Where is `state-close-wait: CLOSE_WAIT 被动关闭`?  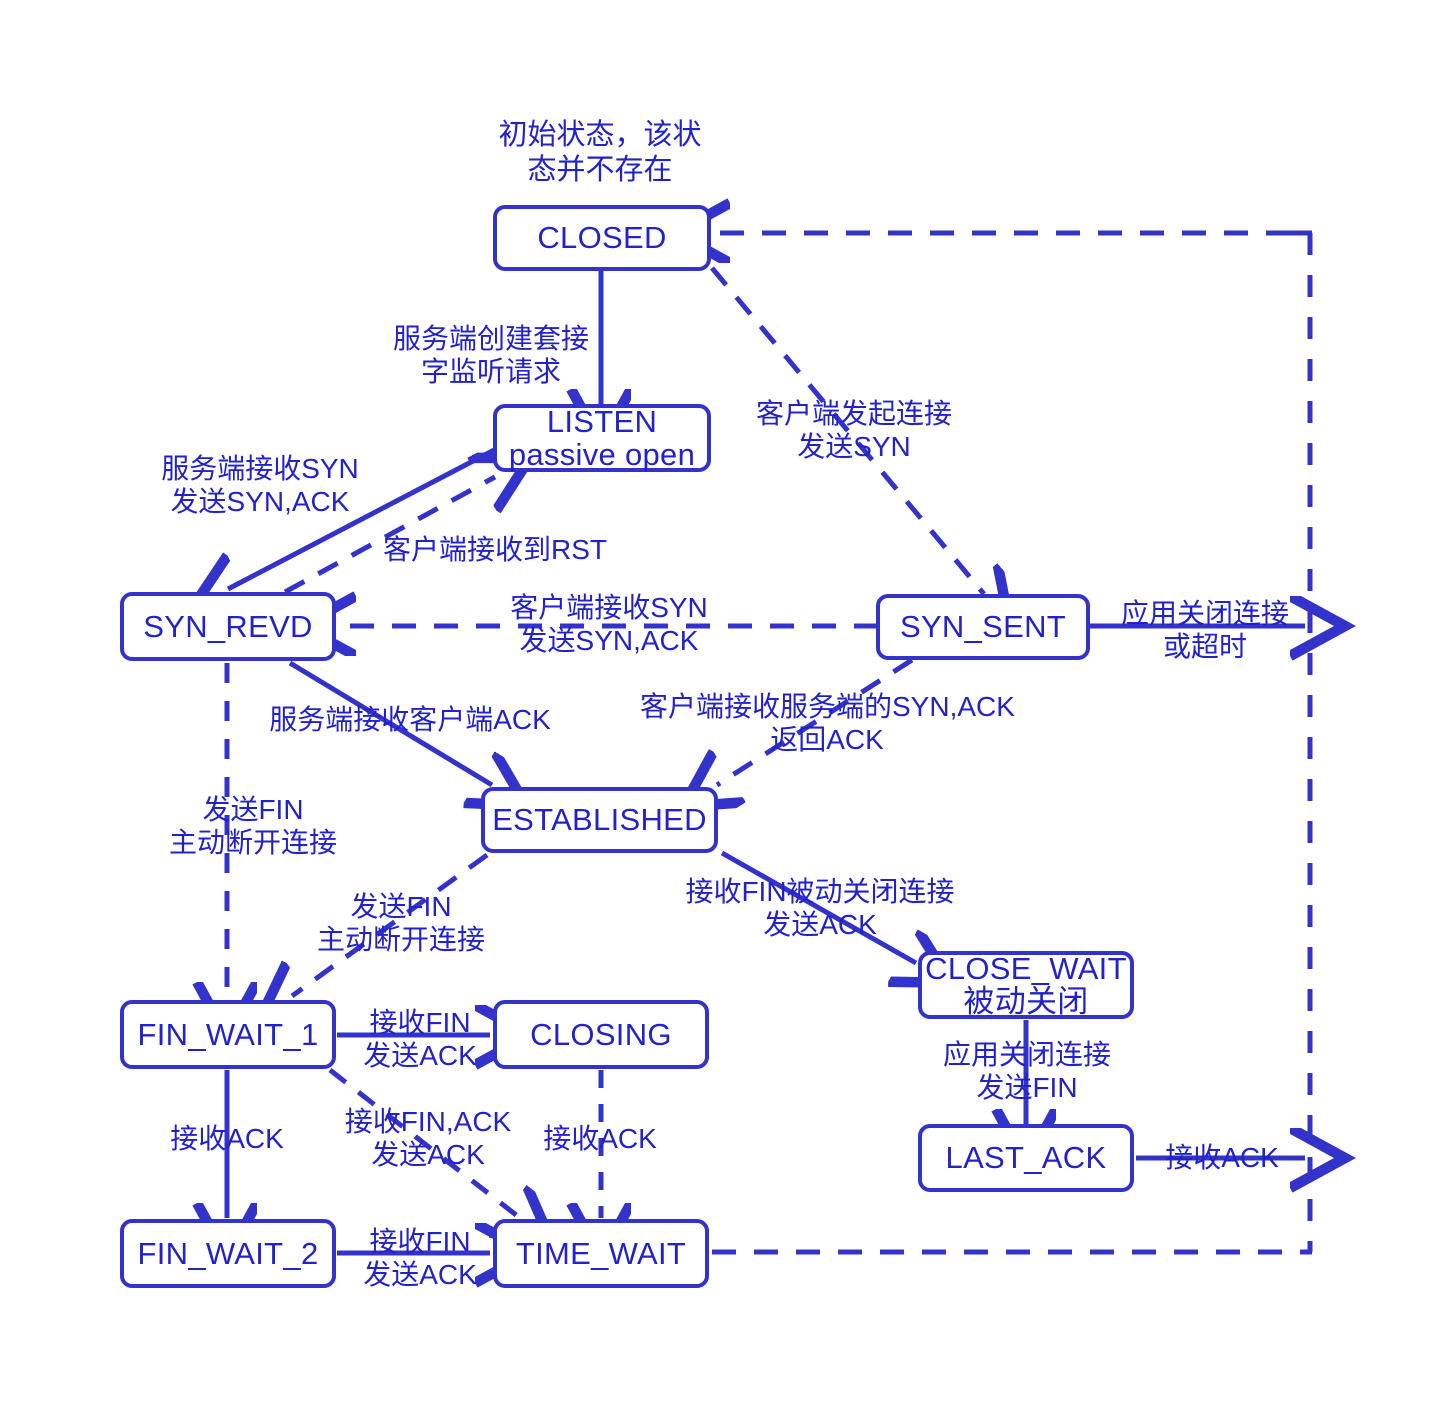 state-close-wait: CLOSE_WAIT 被动关闭 is located at coordinates (1026, 985).